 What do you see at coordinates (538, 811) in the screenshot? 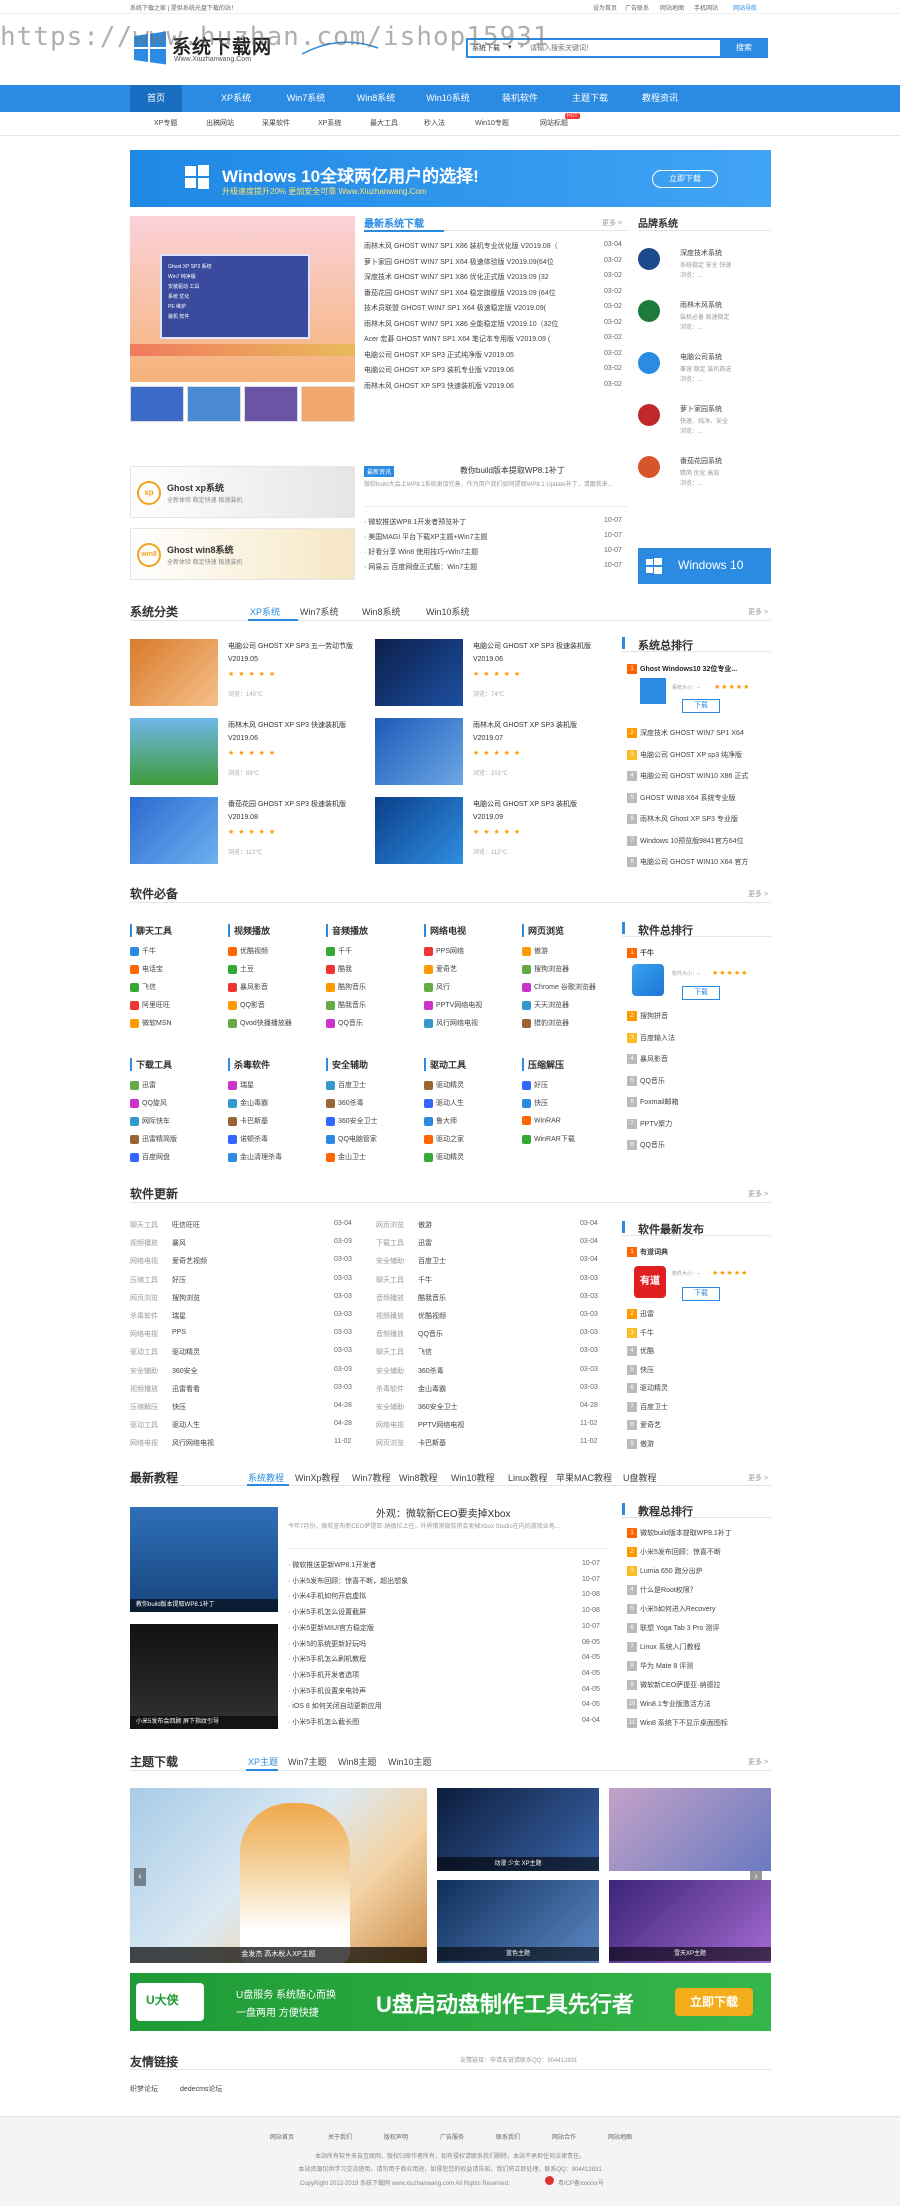
I see `system-item-title: 电脑公司 GHOST XP SP3 装机版 V2019.09` at bounding box center [538, 811].